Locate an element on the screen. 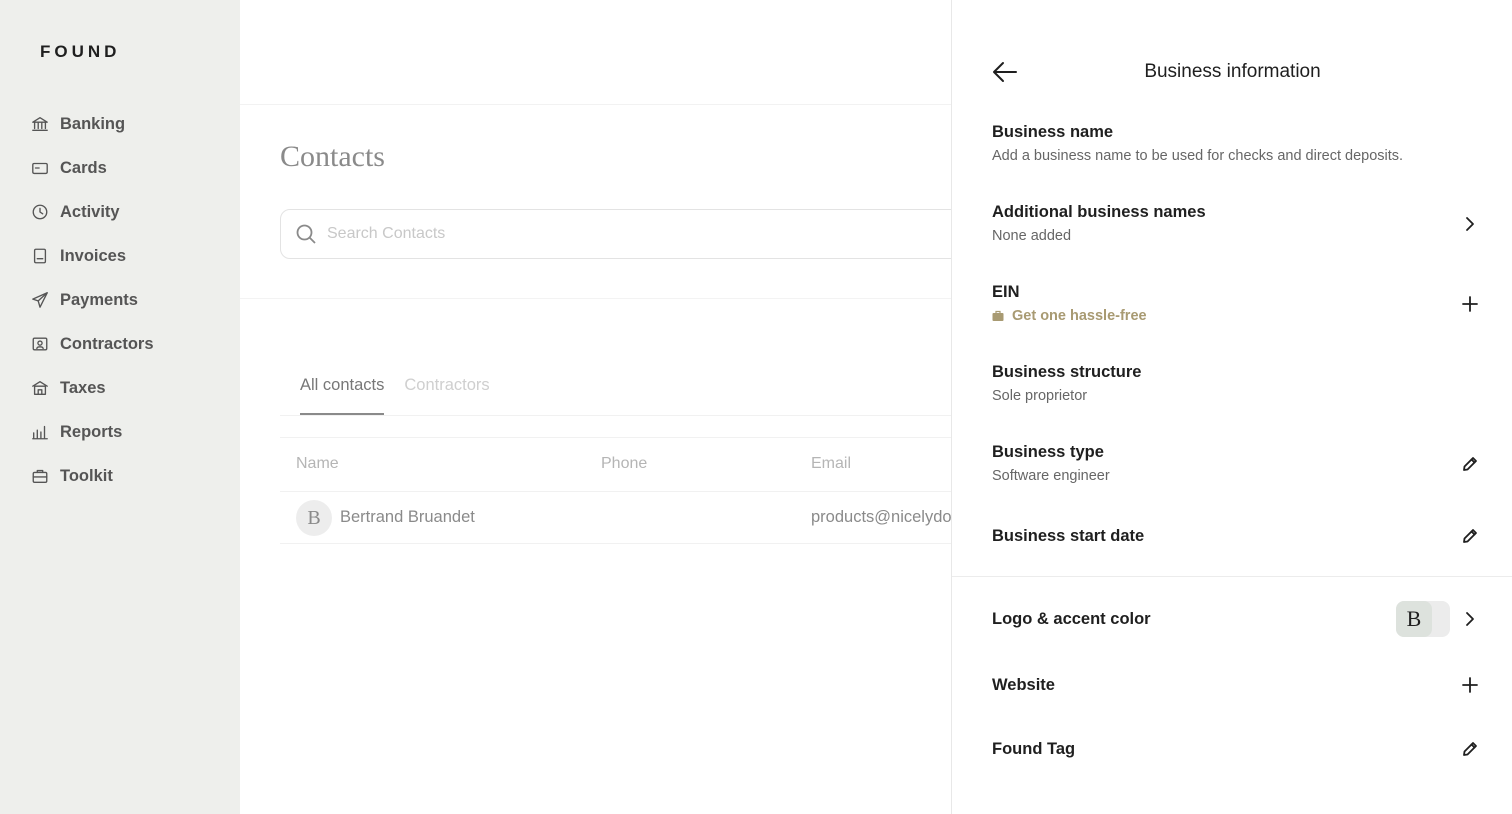 Image resolution: width=1512 pixels, height=814 pixels. sidebar-item-contractors: Contractors is located at coordinates (92, 344).